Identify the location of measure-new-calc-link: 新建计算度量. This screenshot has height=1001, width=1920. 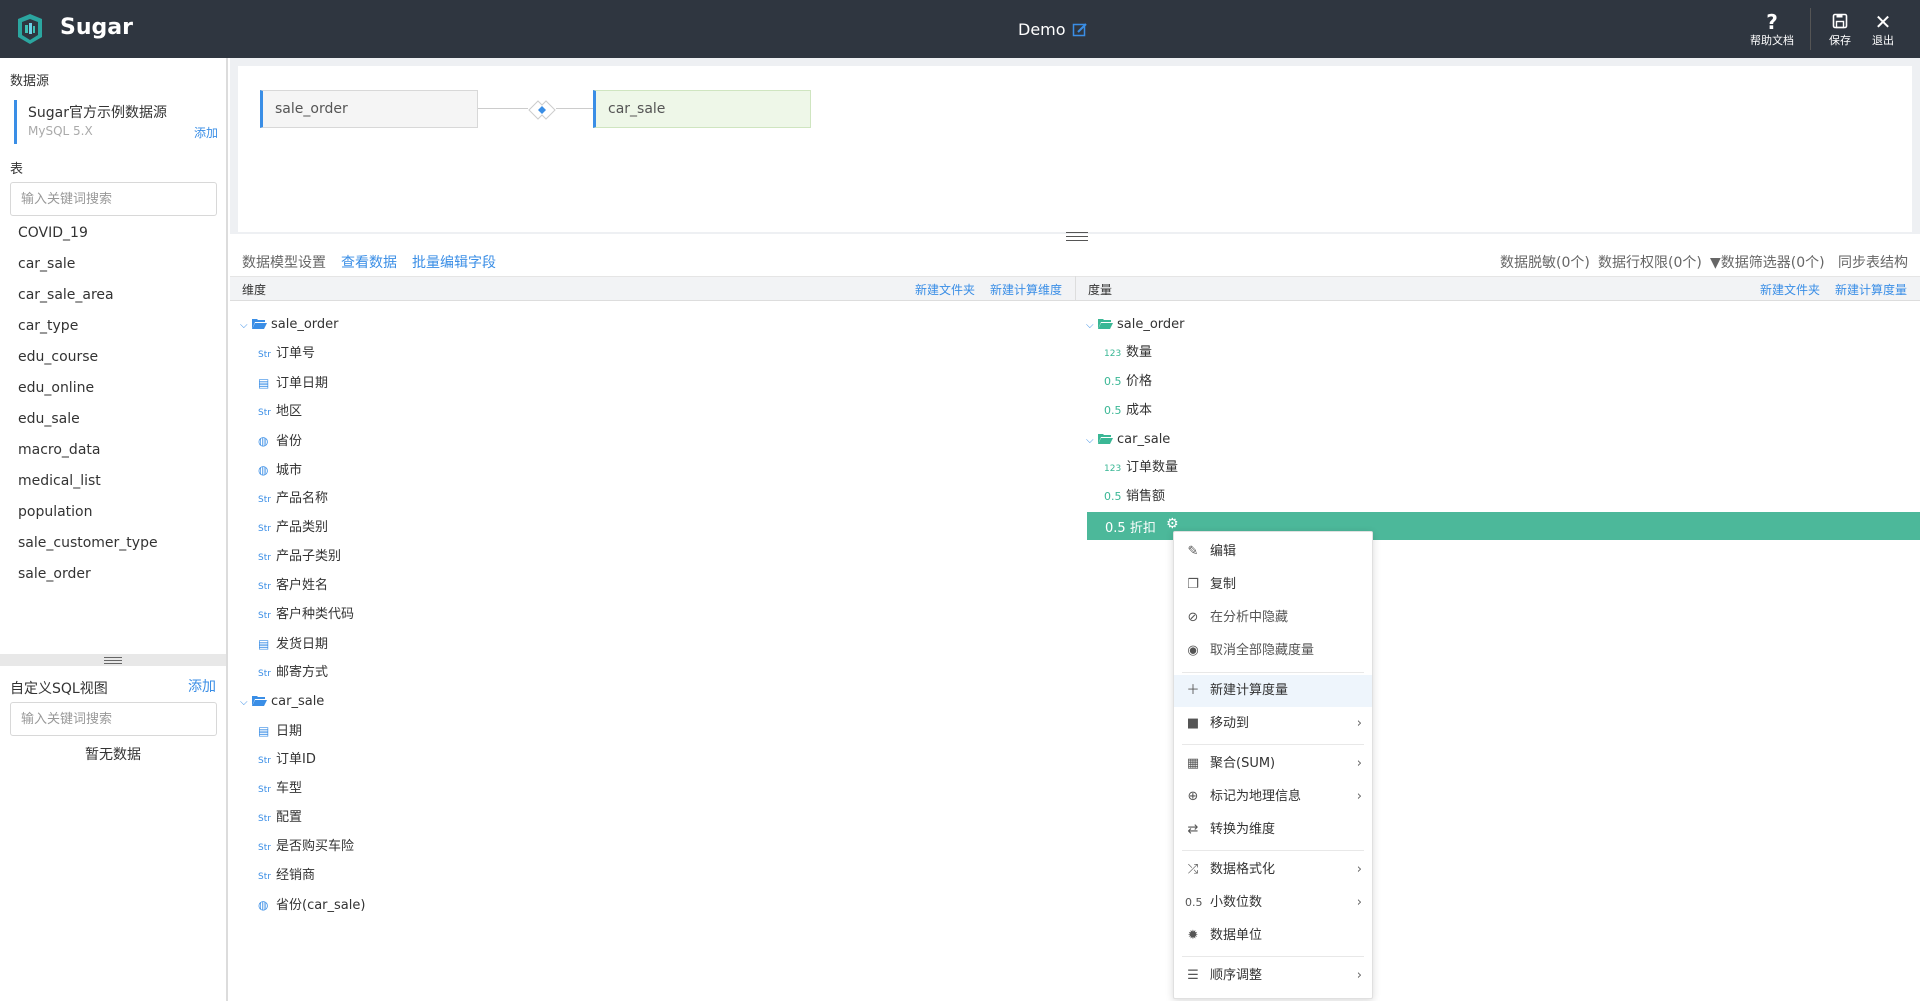
(1871, 289).